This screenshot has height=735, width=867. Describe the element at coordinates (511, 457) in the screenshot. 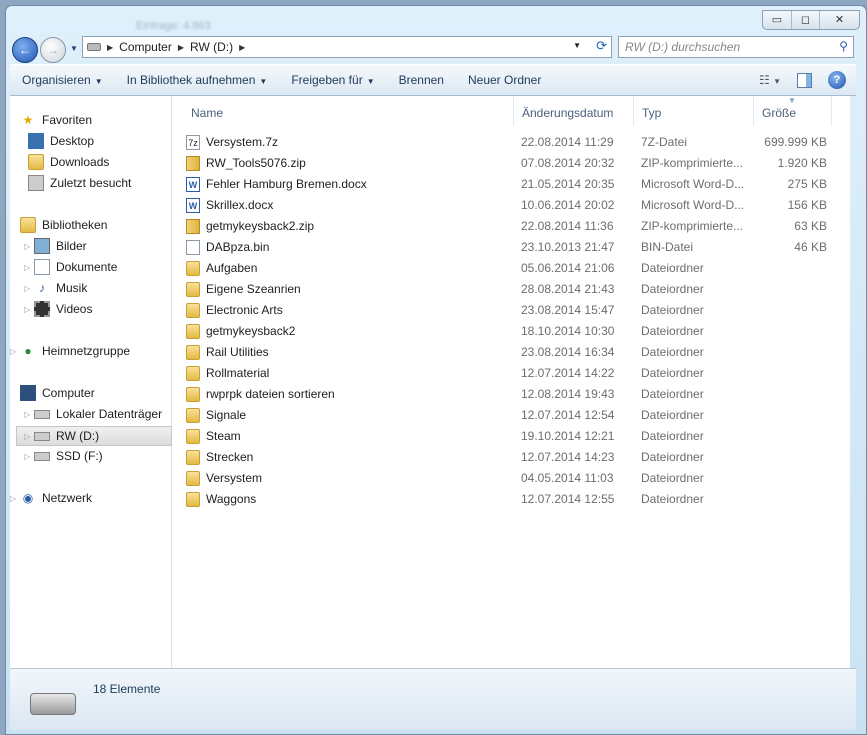

I see `file-row: Strecken 12.07.2014 14:23 Dateiordner` at that location.